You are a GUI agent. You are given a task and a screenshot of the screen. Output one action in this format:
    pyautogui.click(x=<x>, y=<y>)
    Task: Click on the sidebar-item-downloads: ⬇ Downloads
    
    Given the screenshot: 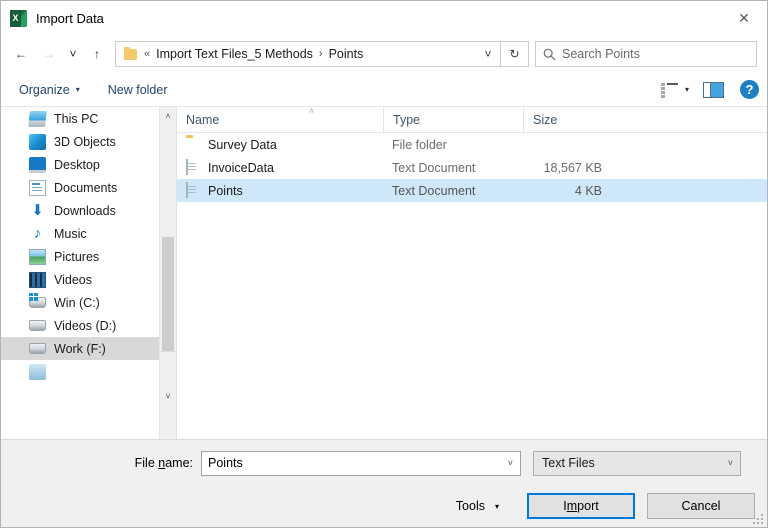 What is the action you would take?
    pyautogui.click(x=88, y=210)
    